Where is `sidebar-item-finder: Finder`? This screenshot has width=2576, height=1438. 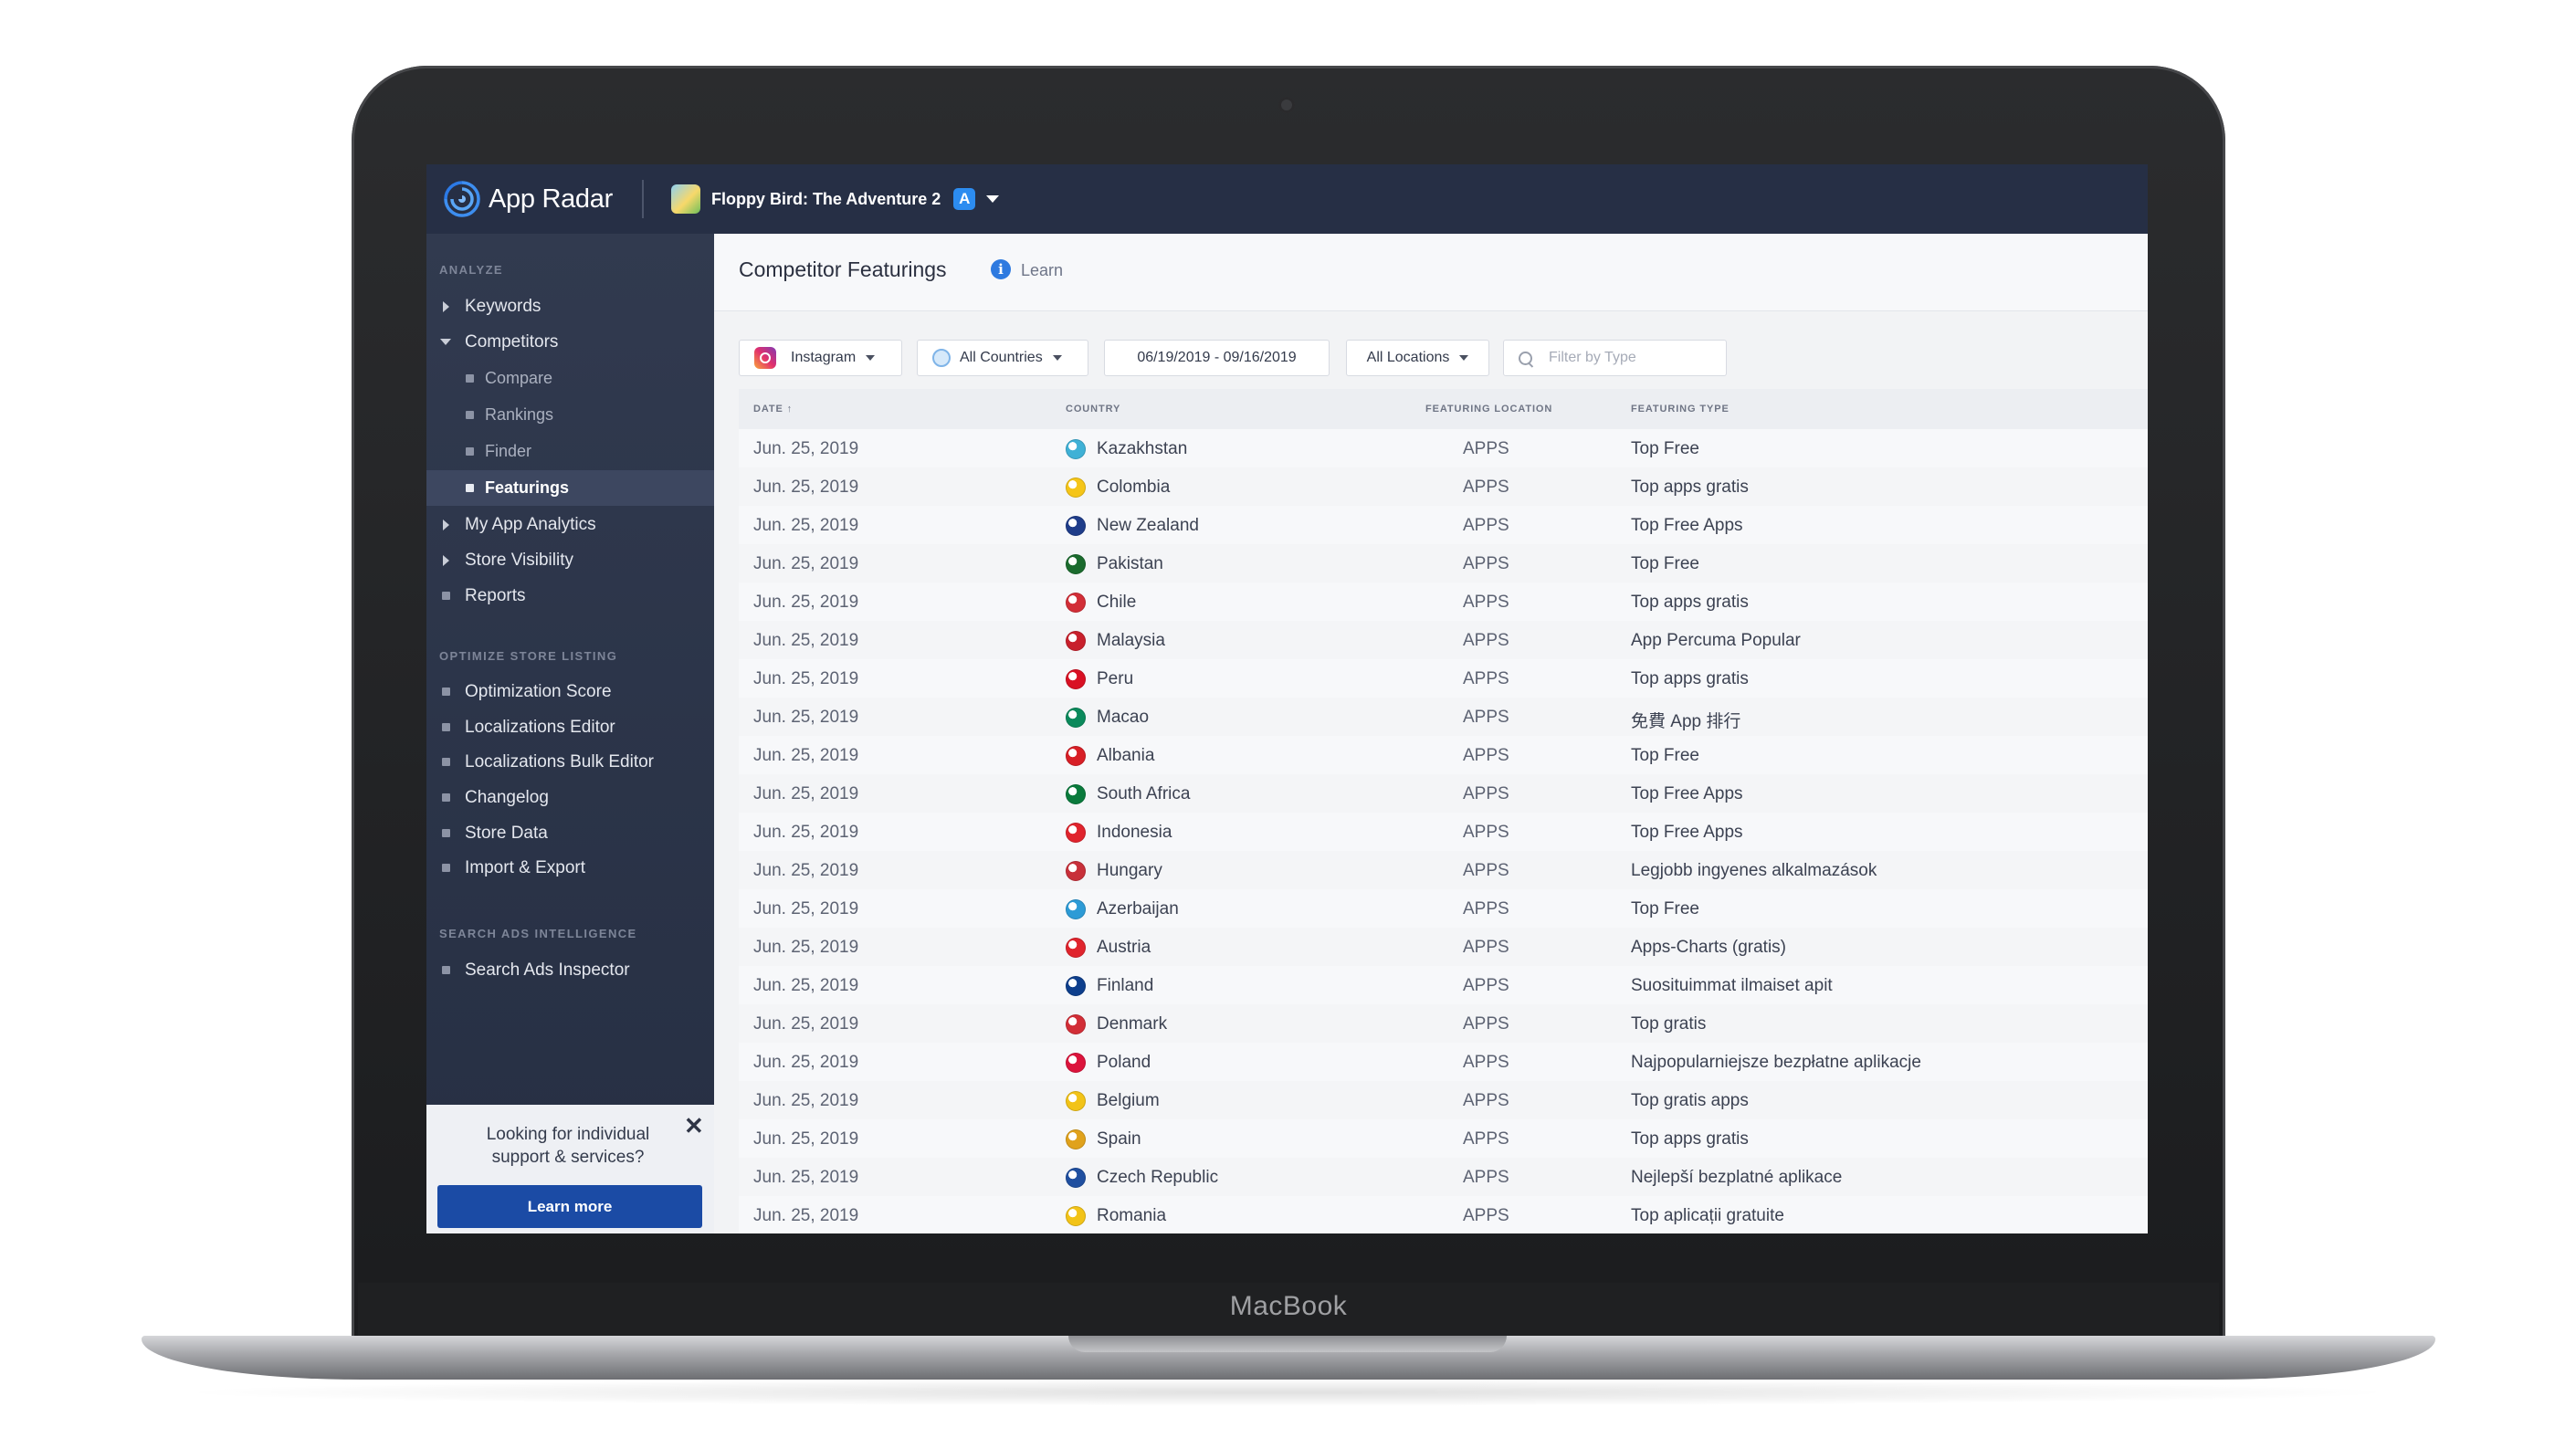
sidebar-item-finder: Finder is located at coordinates (570, 451).